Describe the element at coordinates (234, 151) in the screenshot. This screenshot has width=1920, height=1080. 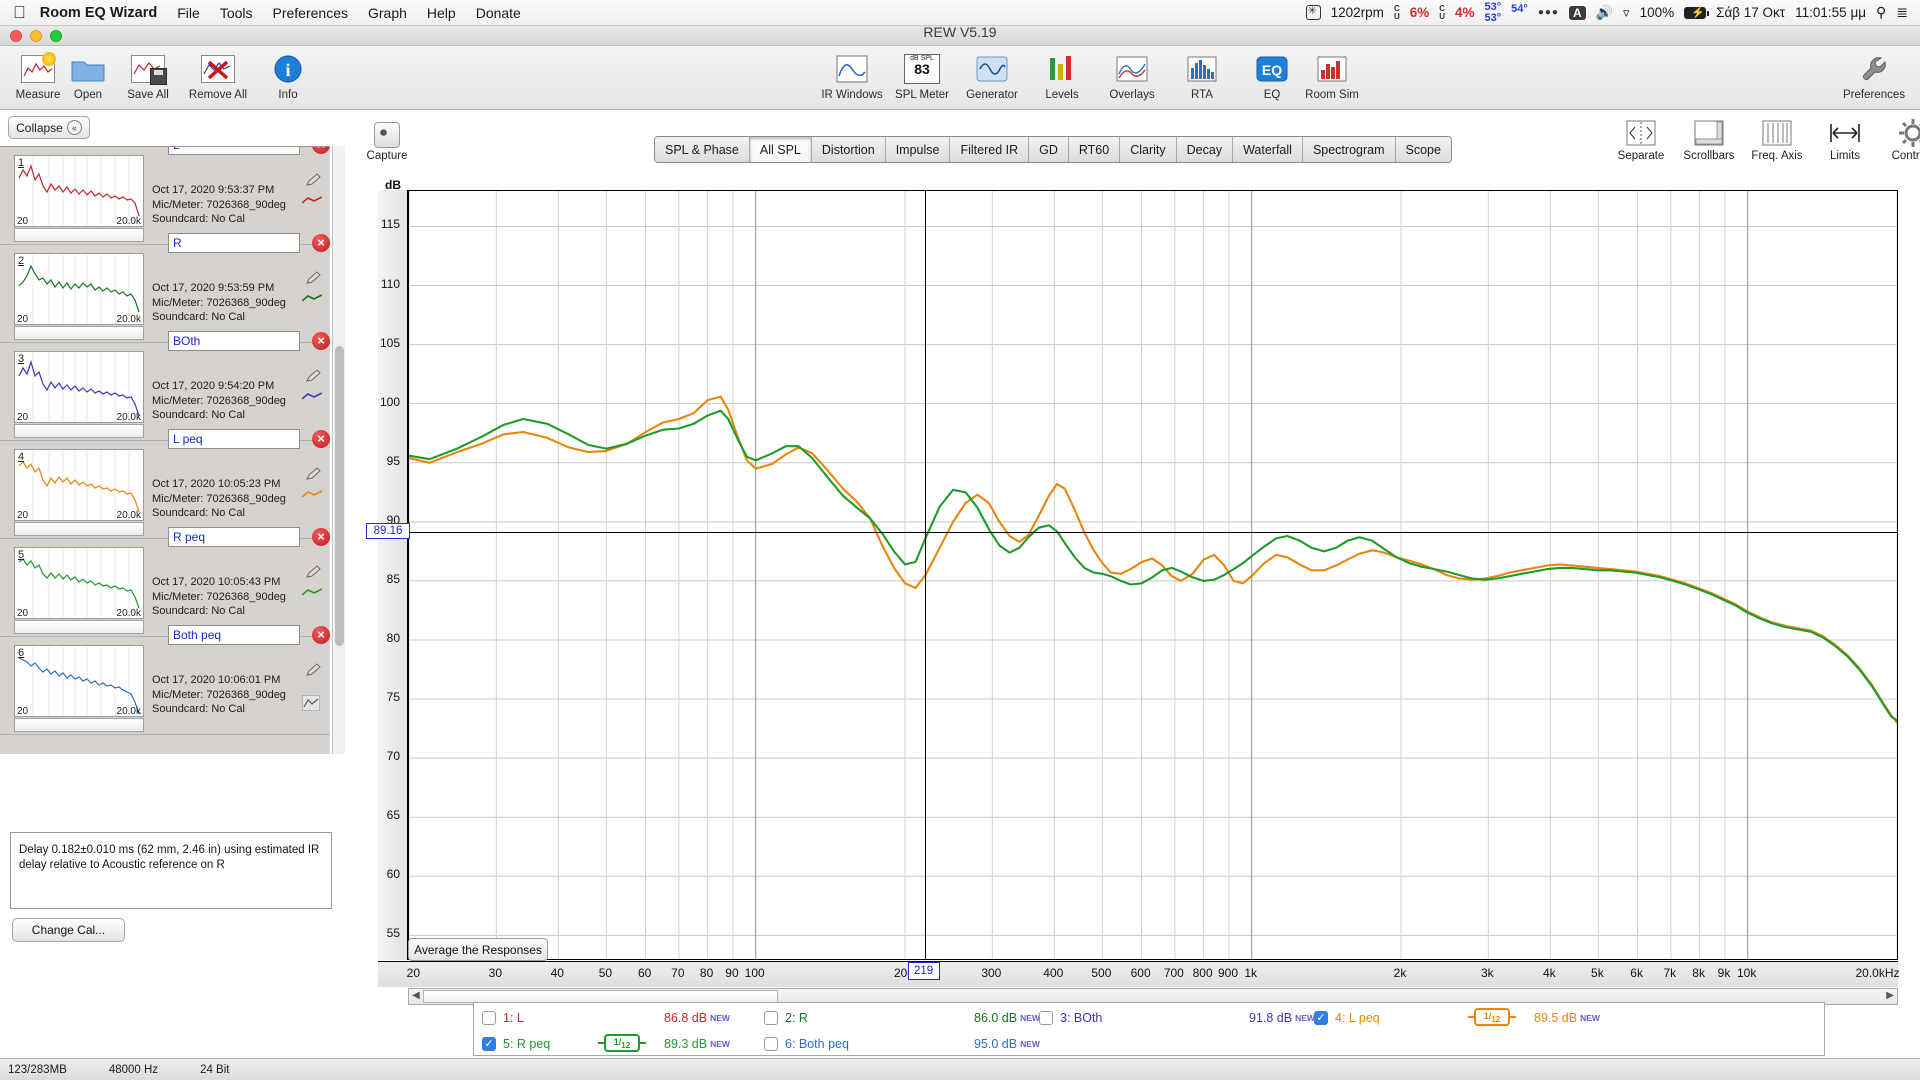
I see `measurement-name-input: L` at that location.